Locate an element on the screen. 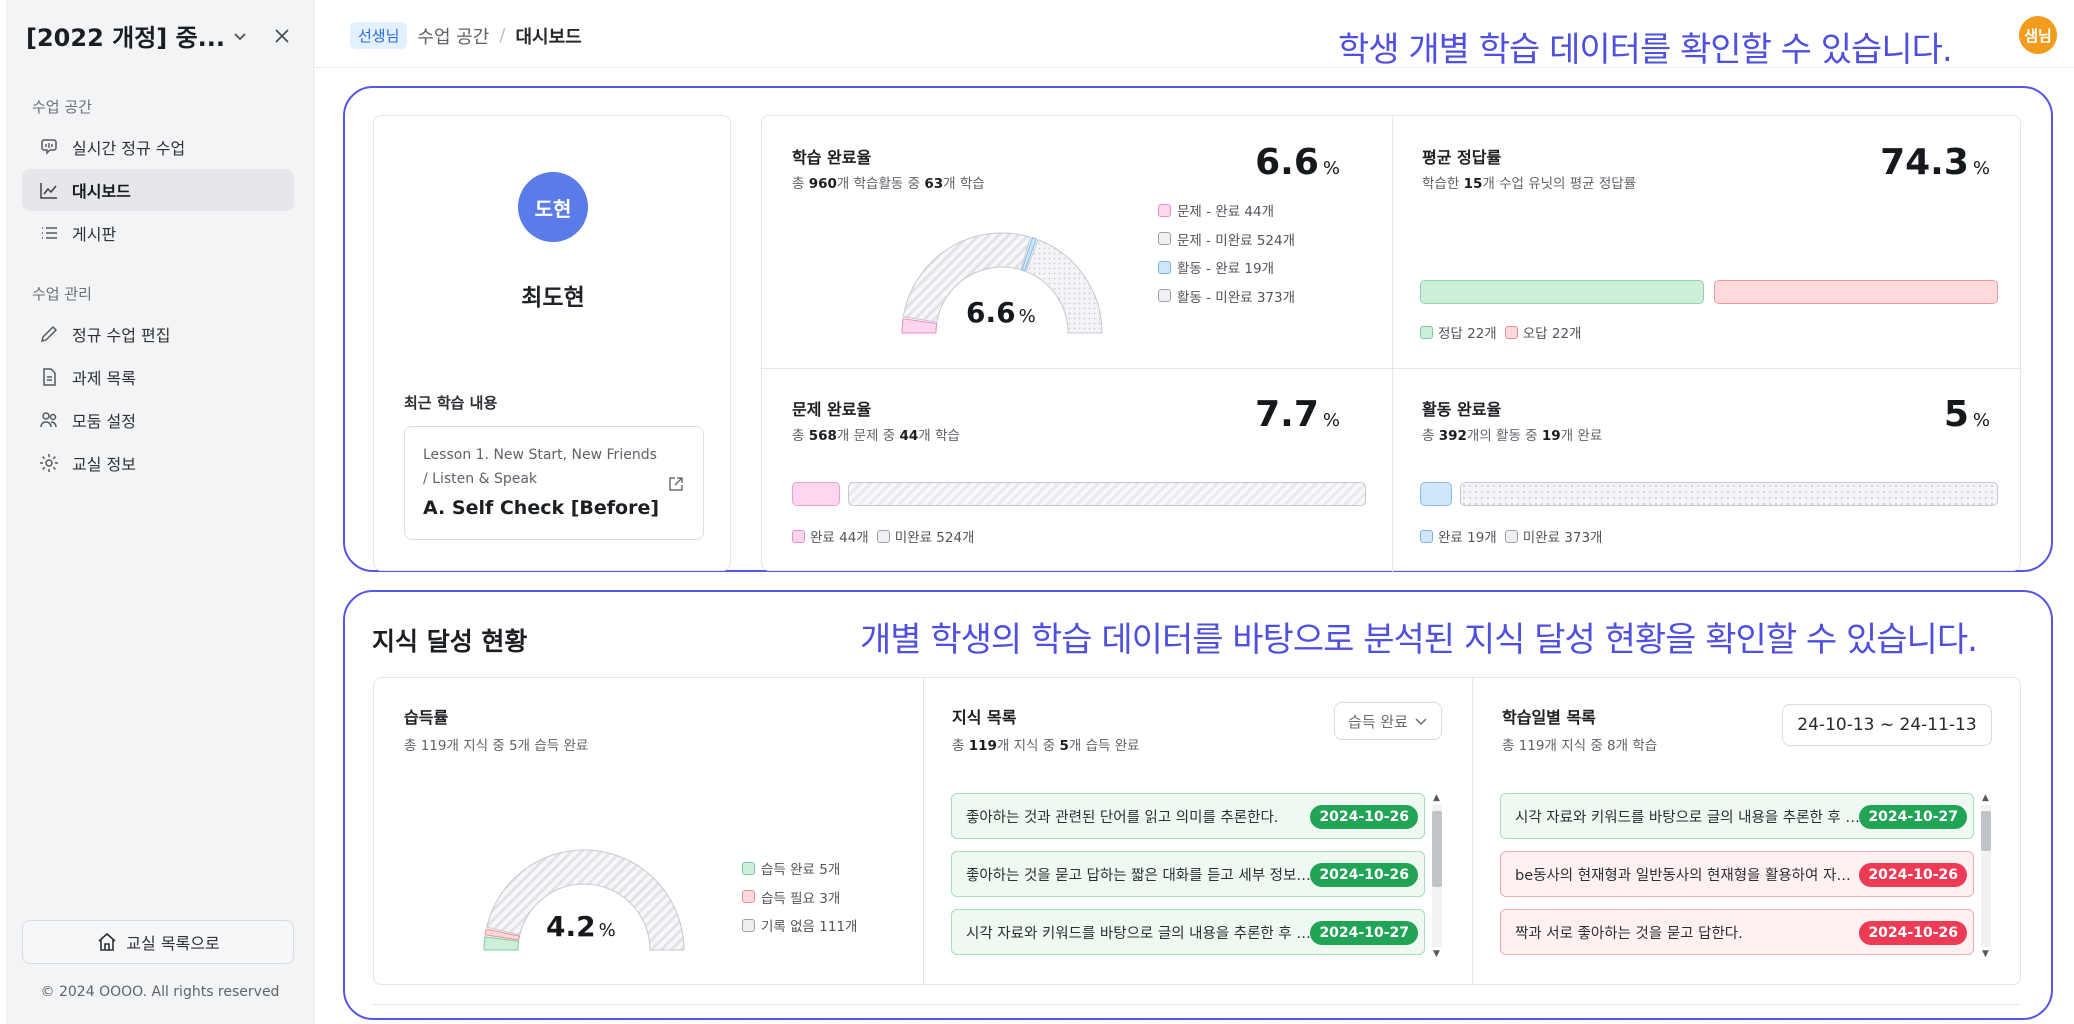  problem-todo-bar is located at coordinates (1107, 494).